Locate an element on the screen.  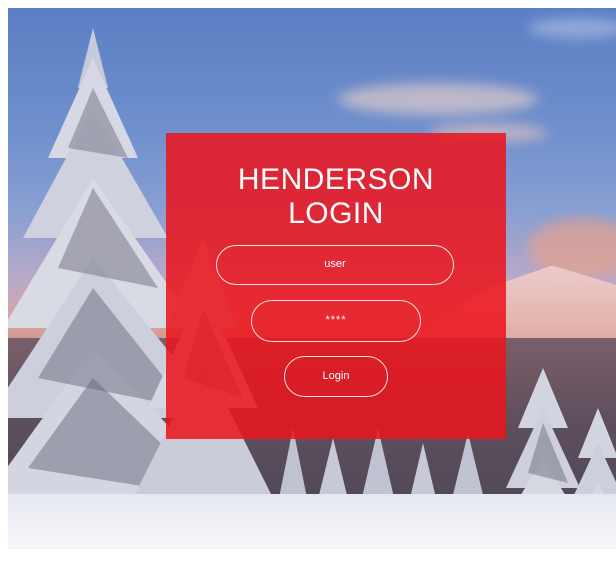
title-line-henderson: HENDERSON is located at coordinates (336, 179).